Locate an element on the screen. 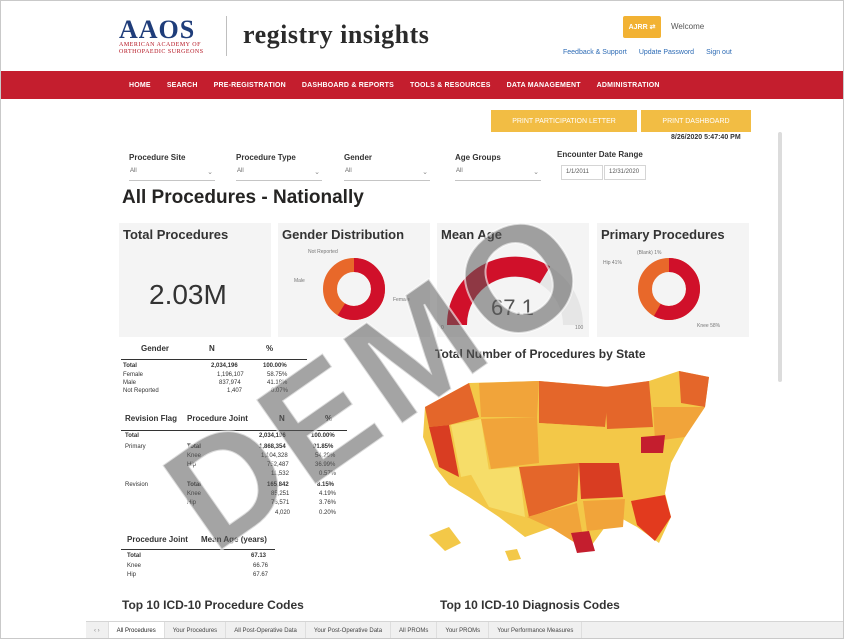 The height and width of the screenshot is (639, 844). date-end-input: 12/31/2020 is located at coordinates (625, 172).